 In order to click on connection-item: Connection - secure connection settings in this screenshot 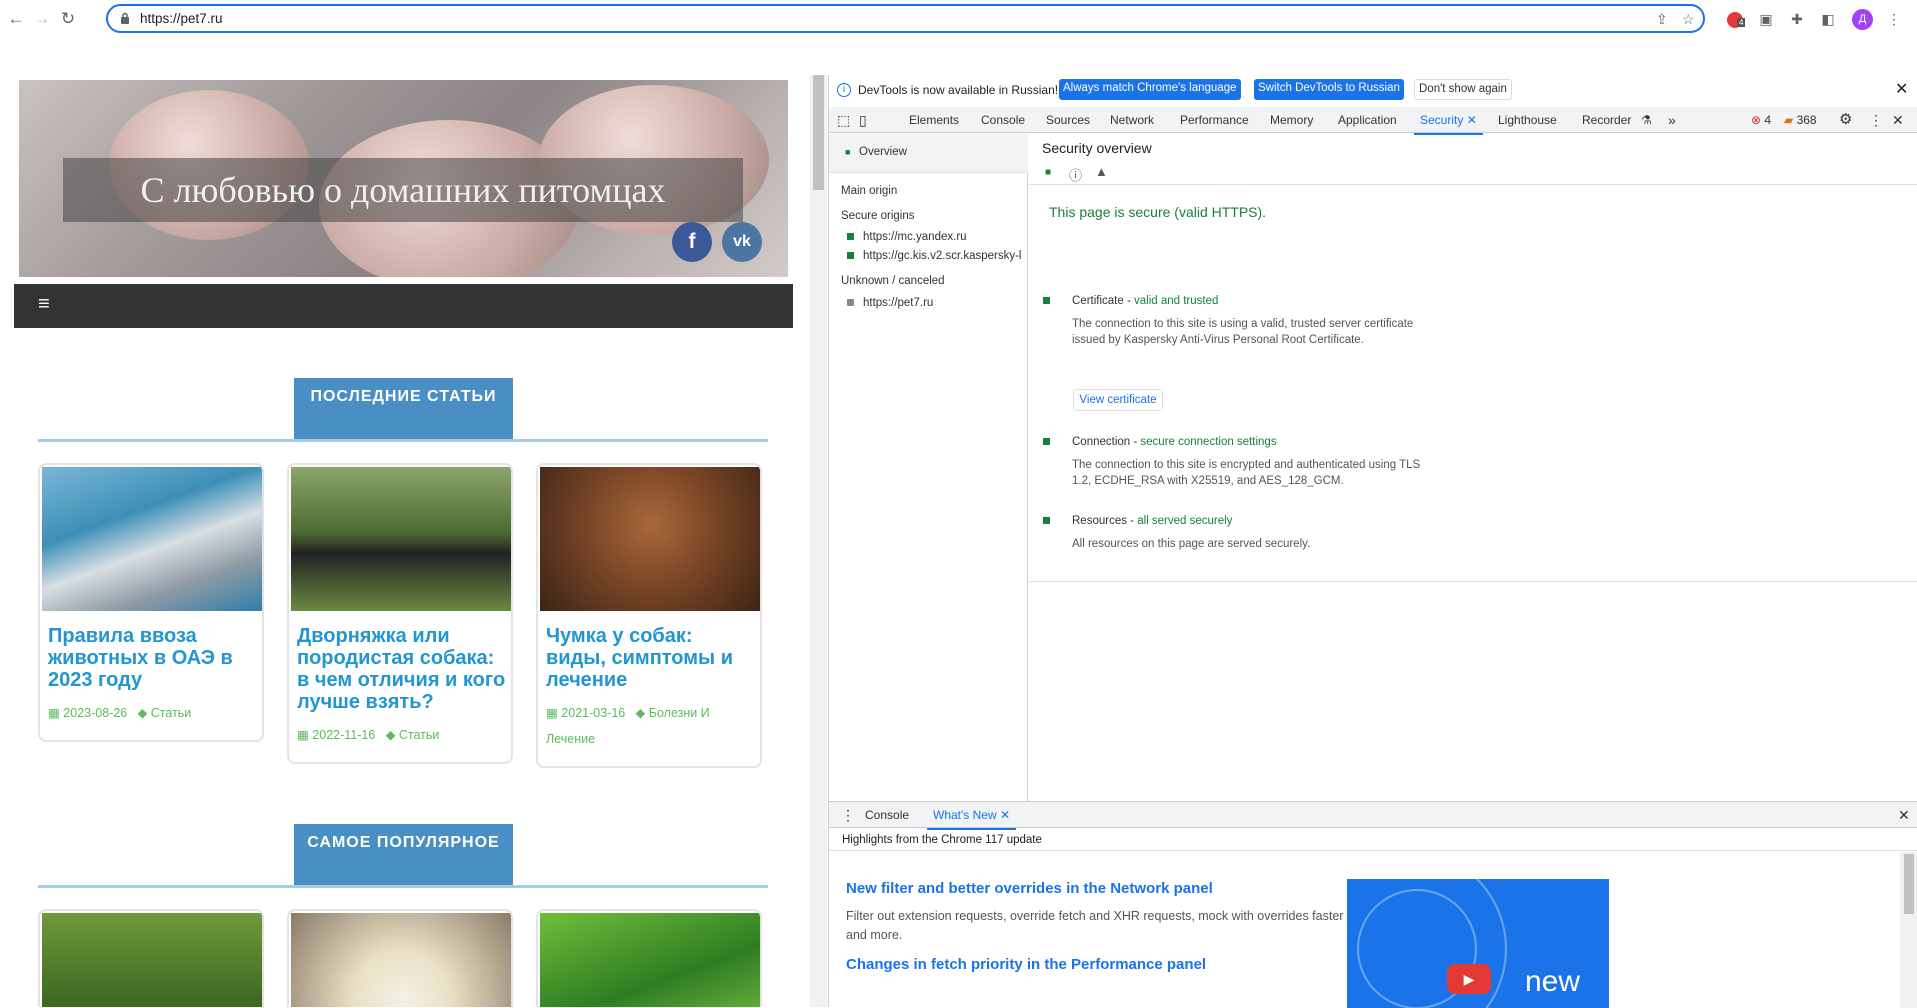, I will do `click(1174, 442)`.